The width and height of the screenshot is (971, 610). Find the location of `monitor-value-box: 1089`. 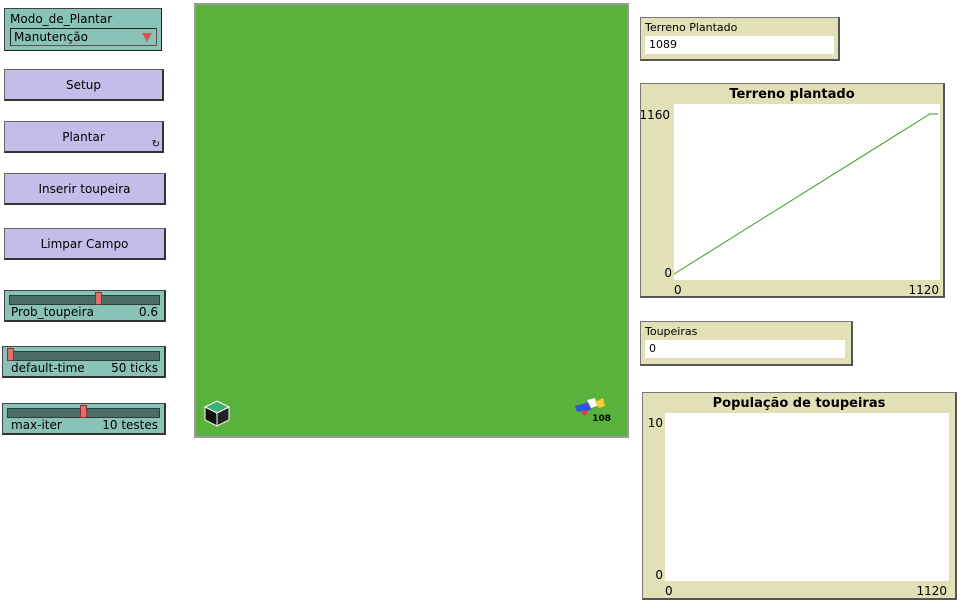

monitor-value-box: 1089 is located at coordinates (739, 45).